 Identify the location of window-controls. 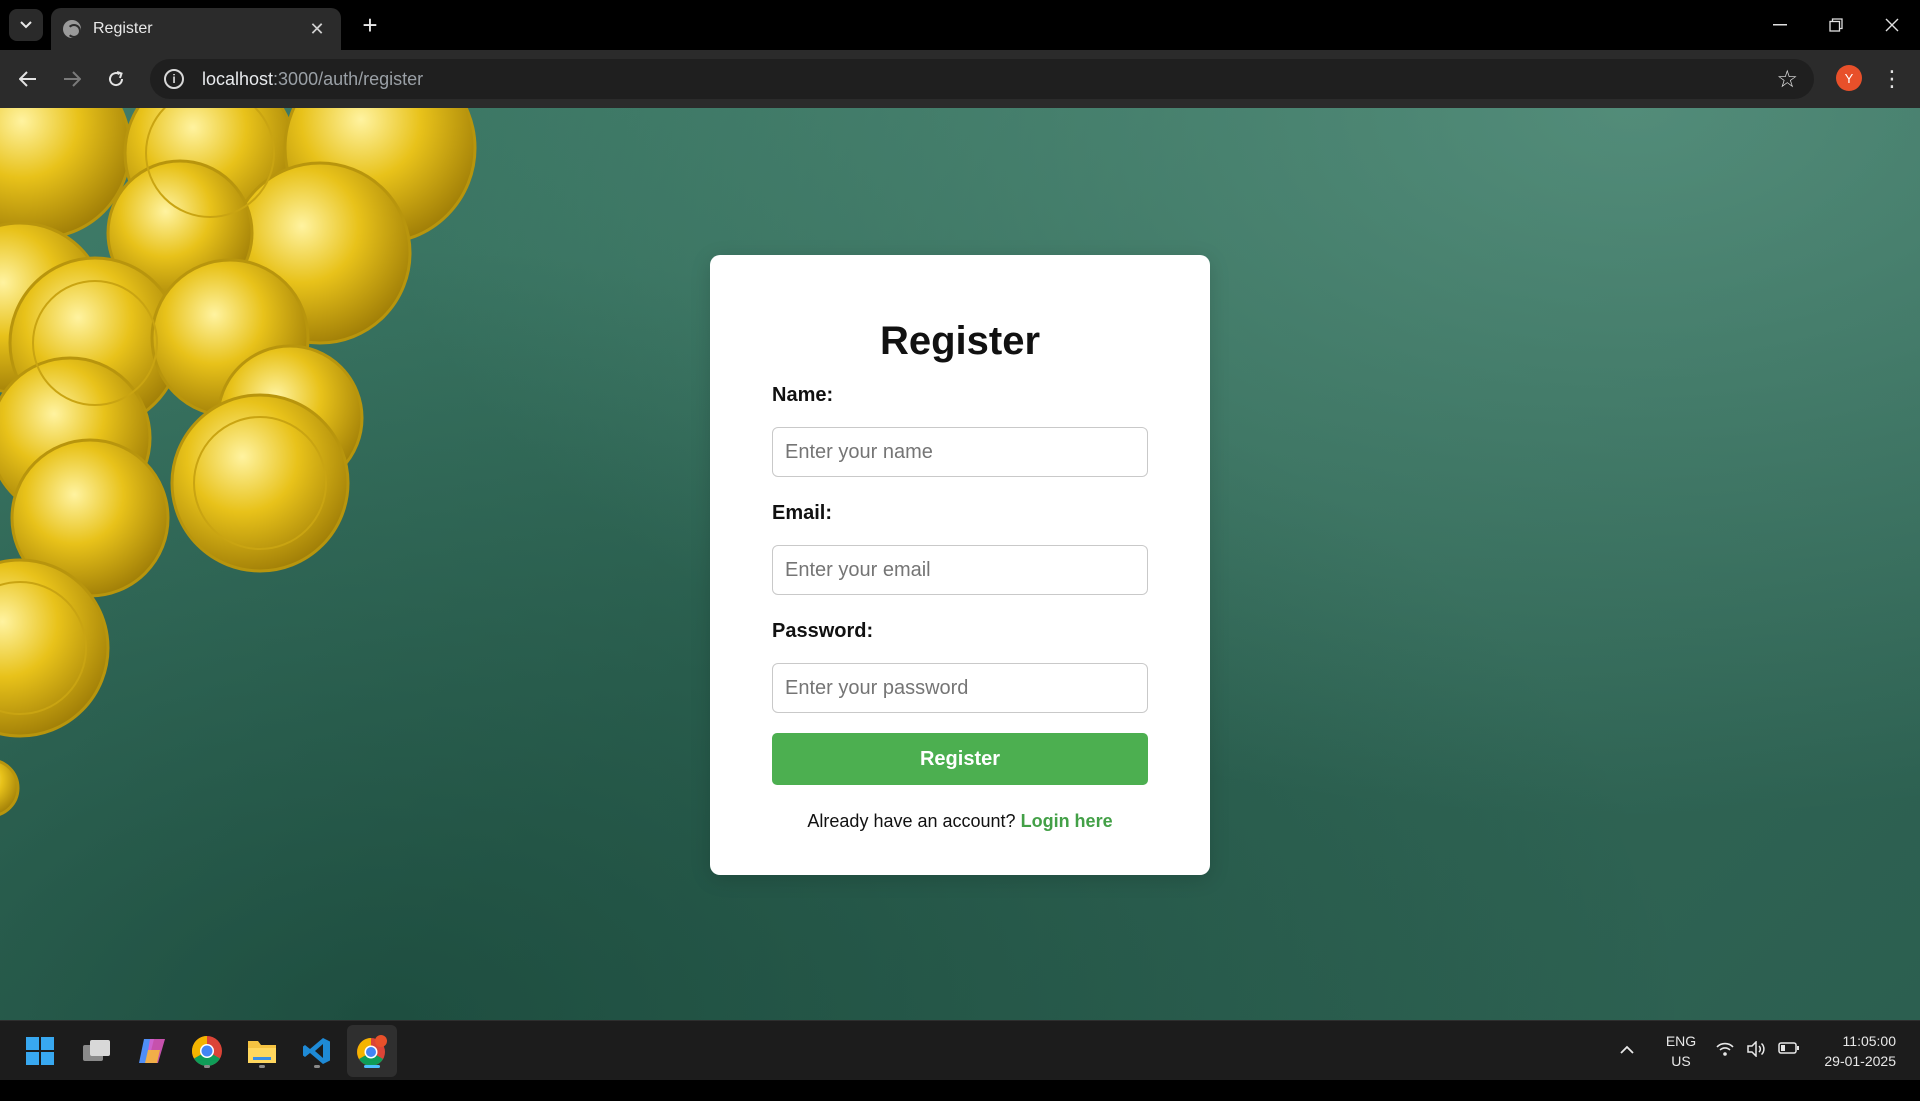
(1836, 25).